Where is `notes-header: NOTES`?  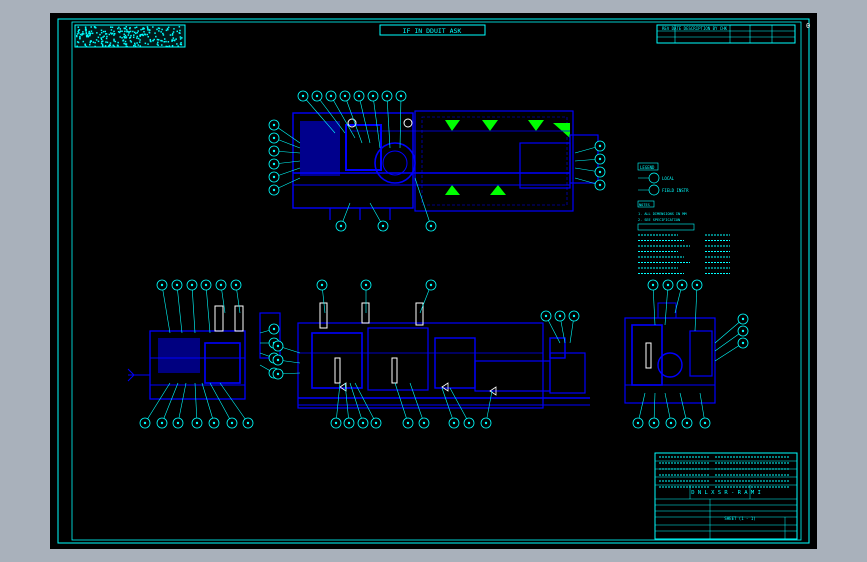 notes-header: NOTES is located at coordinates (644, 205).